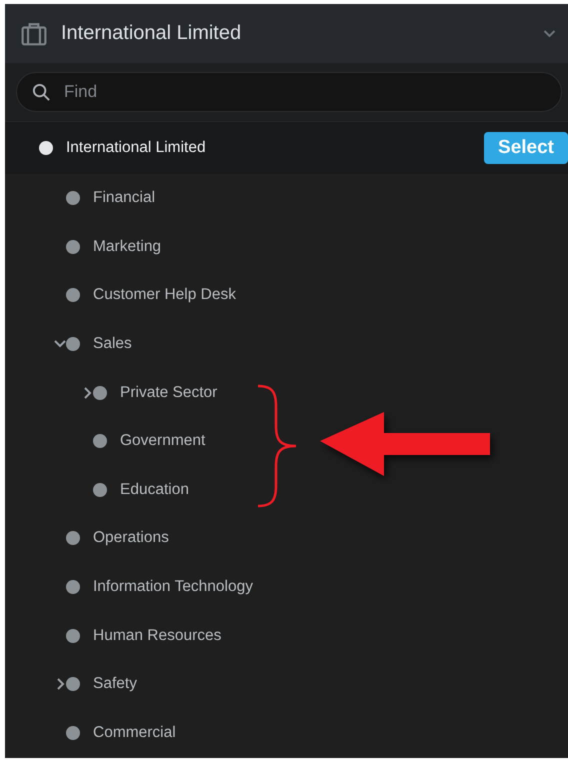 The height and width of the screenshot is (760, 568). I want to click on tree-item-label: Commercial, so click(135, 733).